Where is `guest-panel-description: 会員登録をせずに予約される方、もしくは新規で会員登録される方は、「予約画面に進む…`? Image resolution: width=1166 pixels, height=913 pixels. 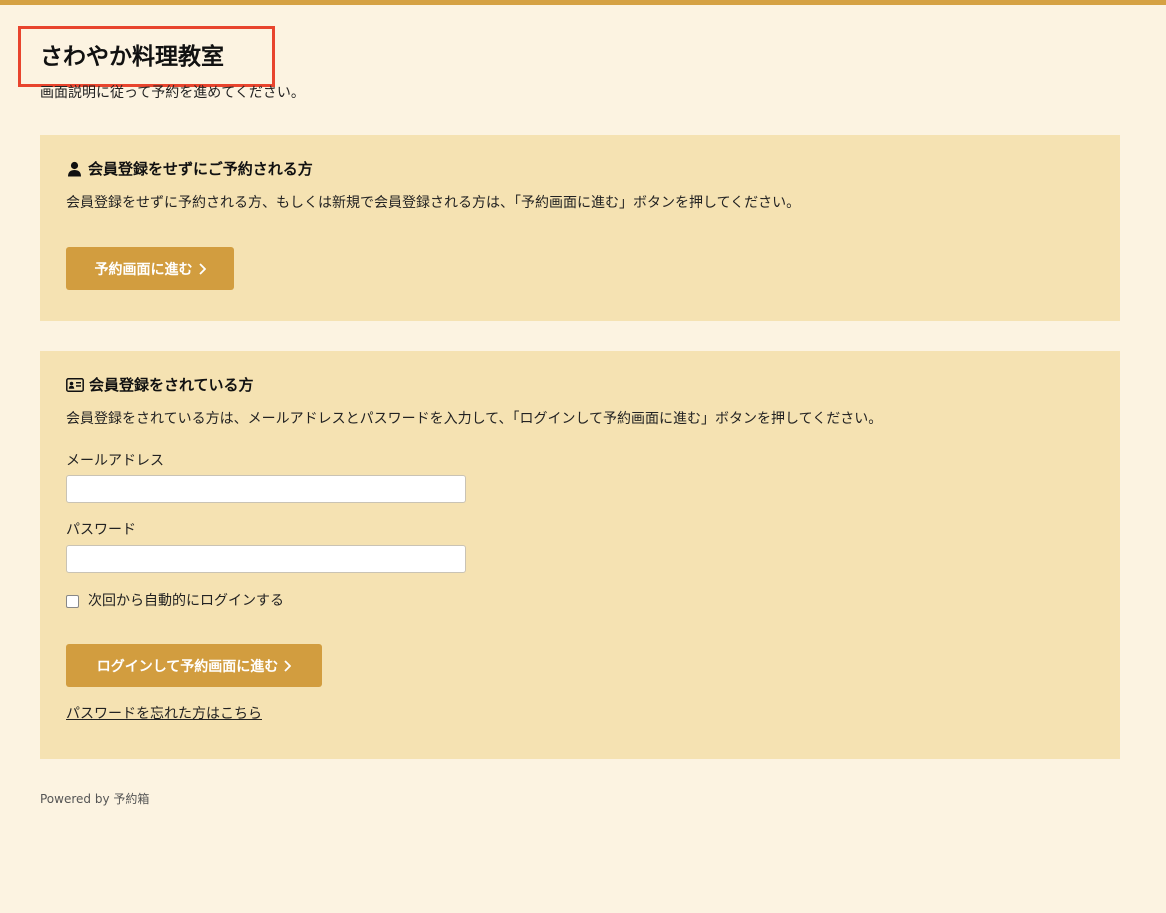
guest-panel-description: 会員登録をせずに予約される方、もしくは新規で会員登録される方は、「予約画面に進む… is located at coordinates (433, 203).